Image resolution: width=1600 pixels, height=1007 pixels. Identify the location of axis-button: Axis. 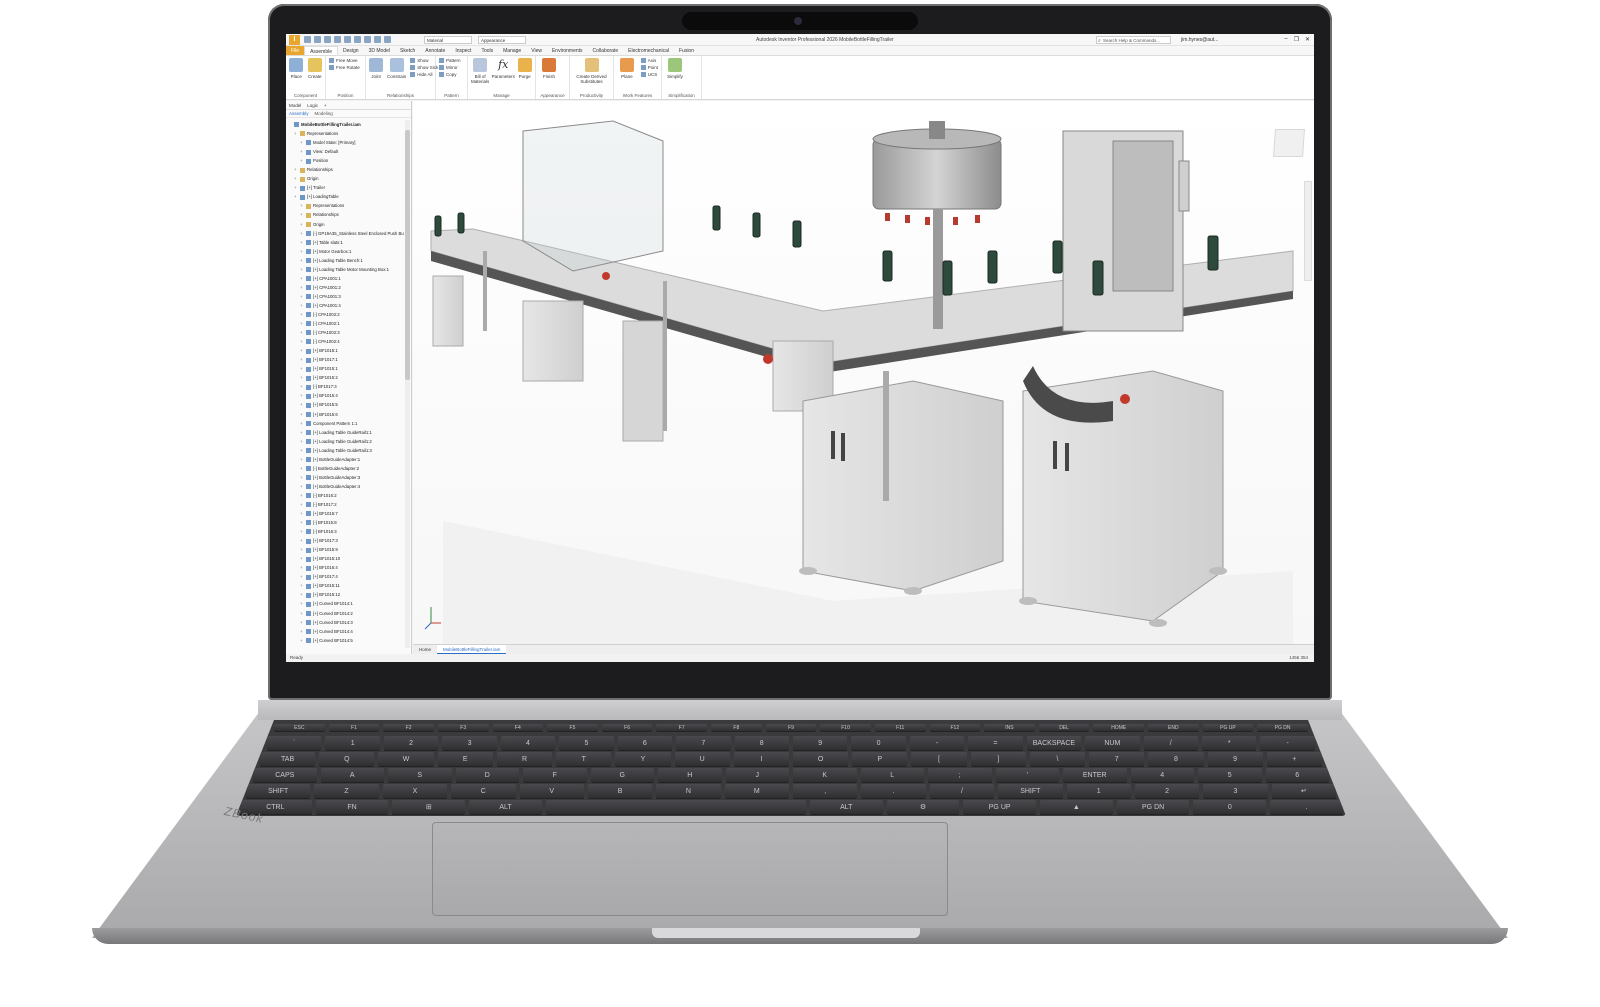
(649, 60).